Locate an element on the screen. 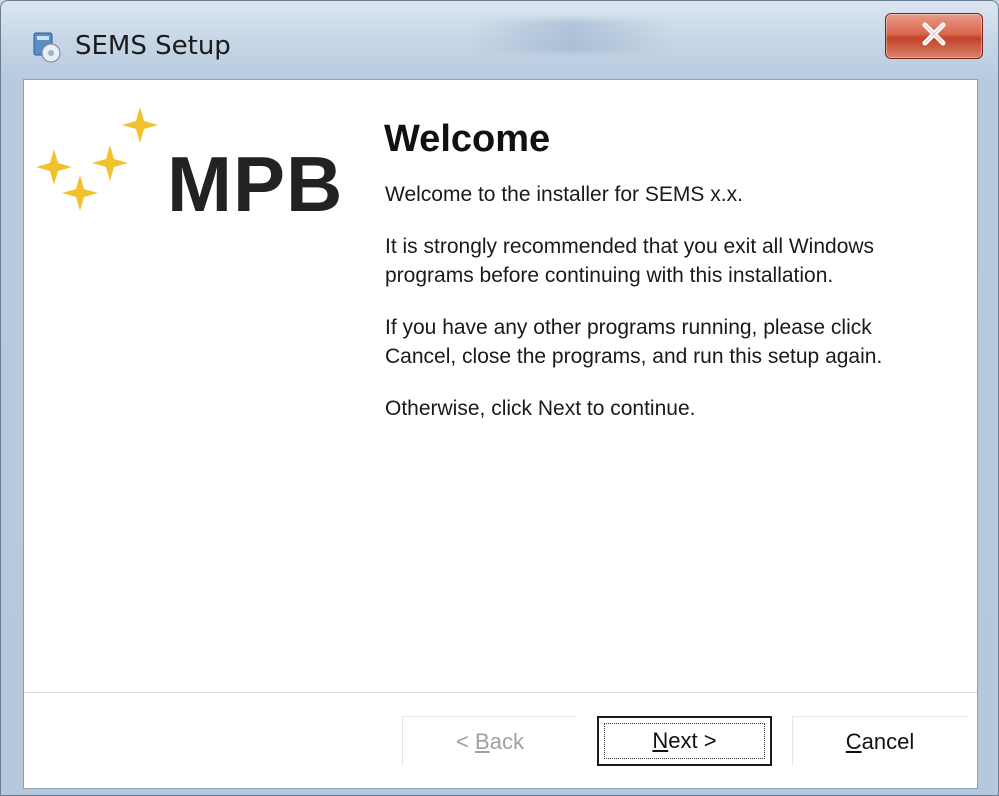 The width and height of the screenshot is (999, 796). cancel-button-label: ancel is located at coordinates (888, 741).